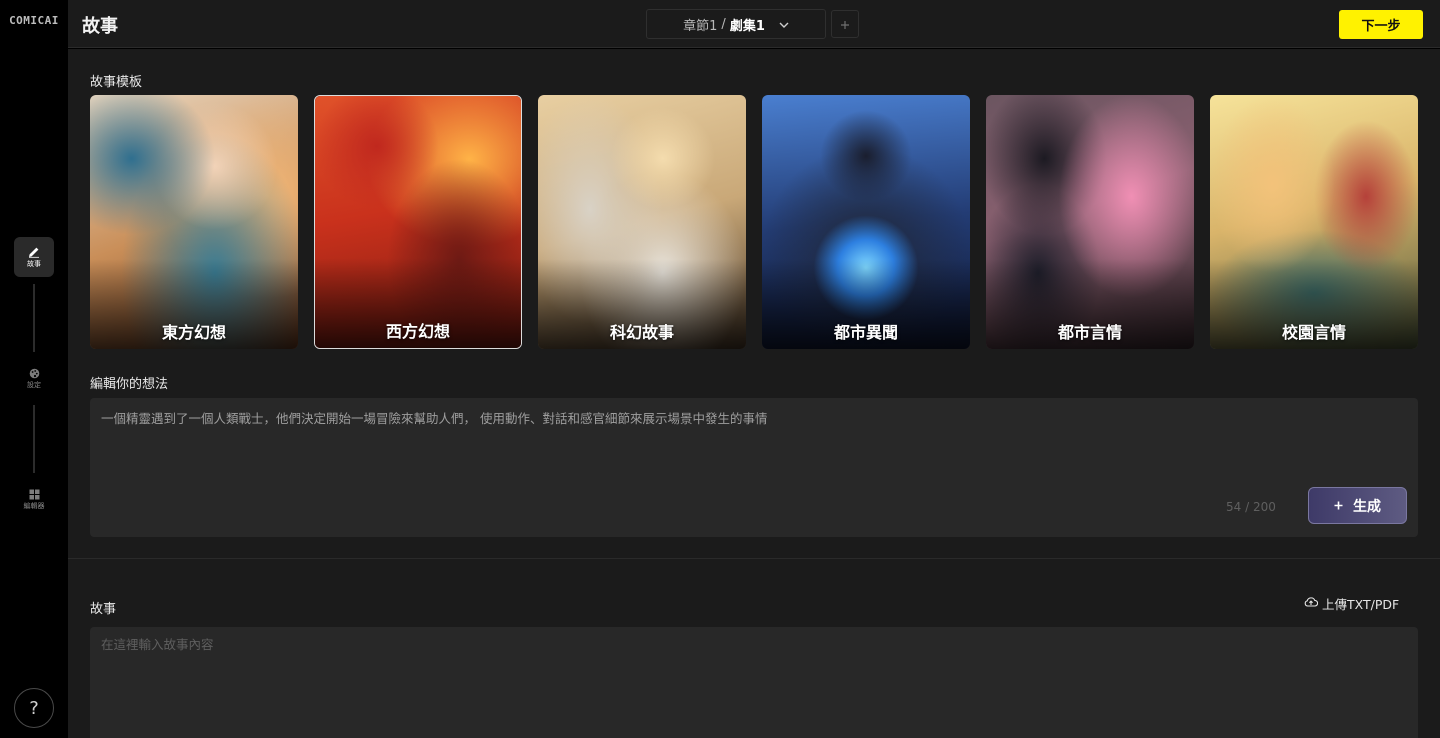 The width and height of the screenshot is (1440, 738). I want to click on template-card-eastern-fantasy: 東方幻想, so click(194, 222).